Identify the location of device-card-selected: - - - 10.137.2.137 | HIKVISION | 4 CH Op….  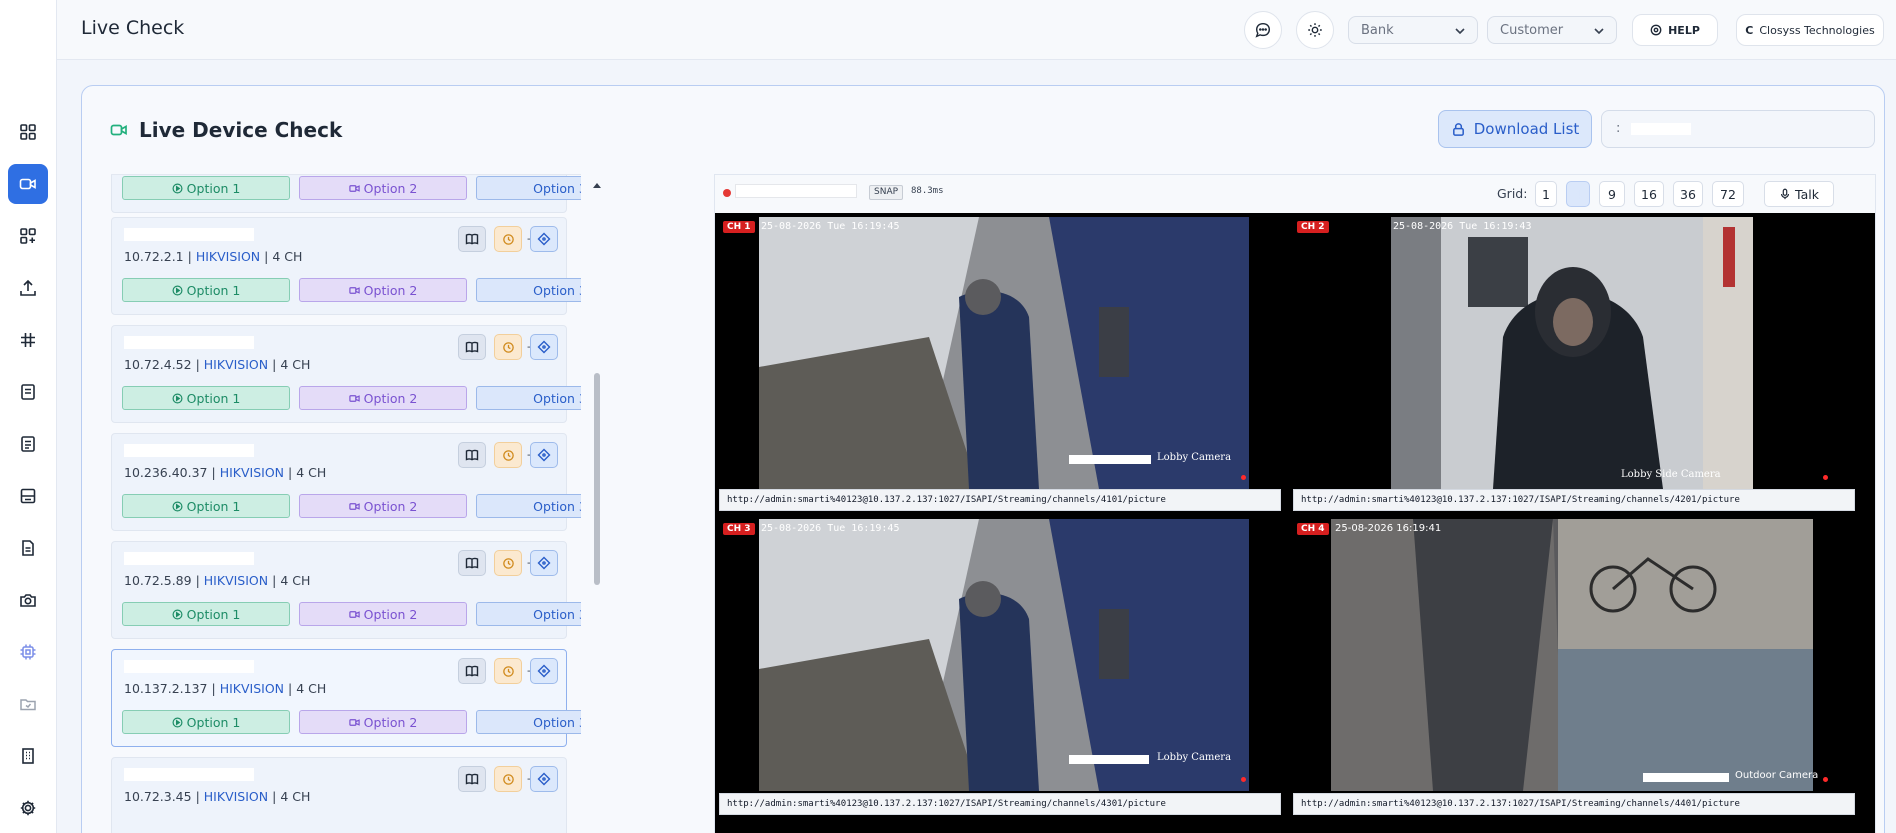
(346, 698).